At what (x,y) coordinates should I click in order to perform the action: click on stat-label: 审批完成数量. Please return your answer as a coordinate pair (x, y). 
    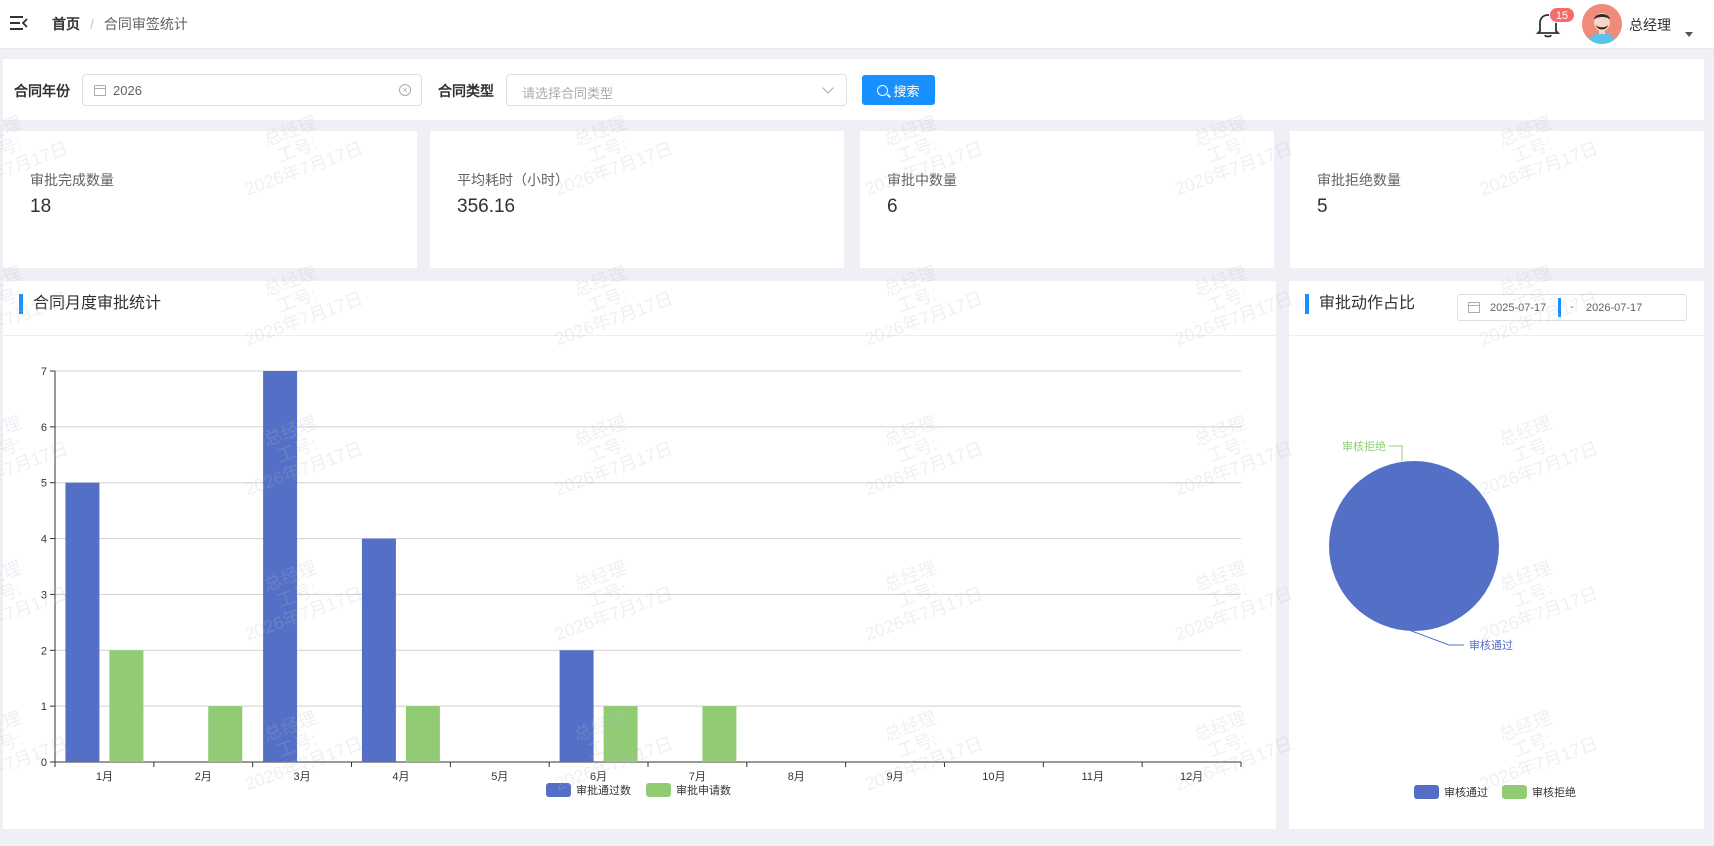
    Looking at the image, I should click on (72, 180).